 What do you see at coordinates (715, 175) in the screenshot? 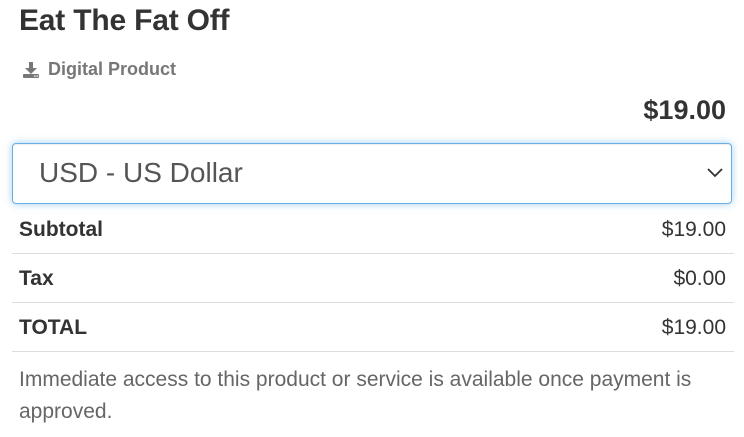
I see `chevron-down-icon` at bounding box center [715, 175].